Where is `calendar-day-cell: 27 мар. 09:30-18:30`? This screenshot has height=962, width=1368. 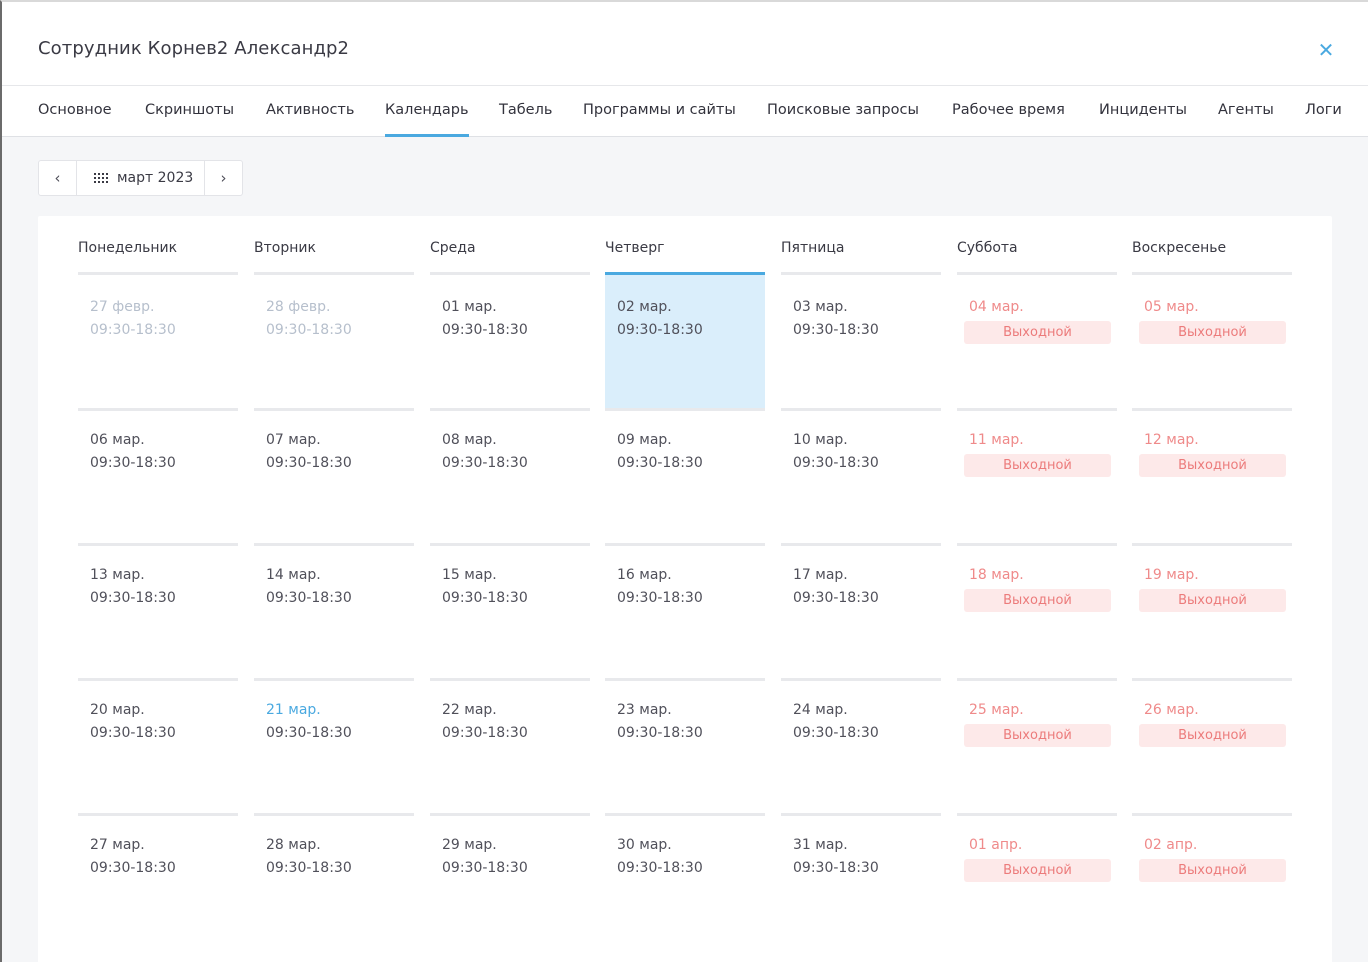
calendar-day-cell: 27 мар. 09:30-18:30 is located at coordinates (158, 880).